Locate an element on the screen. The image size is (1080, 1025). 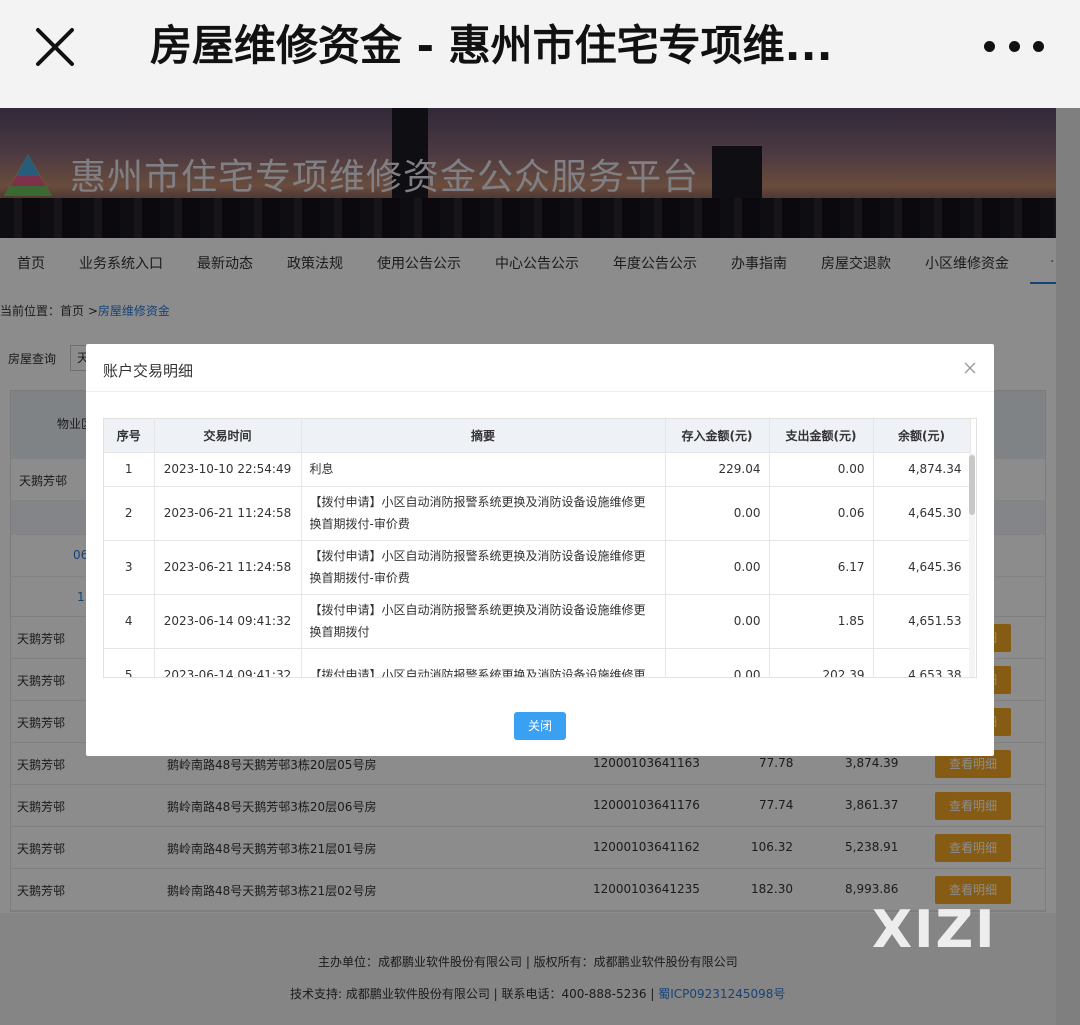
cell-balance: 4,651.53 is located at coordinates (922, 621).